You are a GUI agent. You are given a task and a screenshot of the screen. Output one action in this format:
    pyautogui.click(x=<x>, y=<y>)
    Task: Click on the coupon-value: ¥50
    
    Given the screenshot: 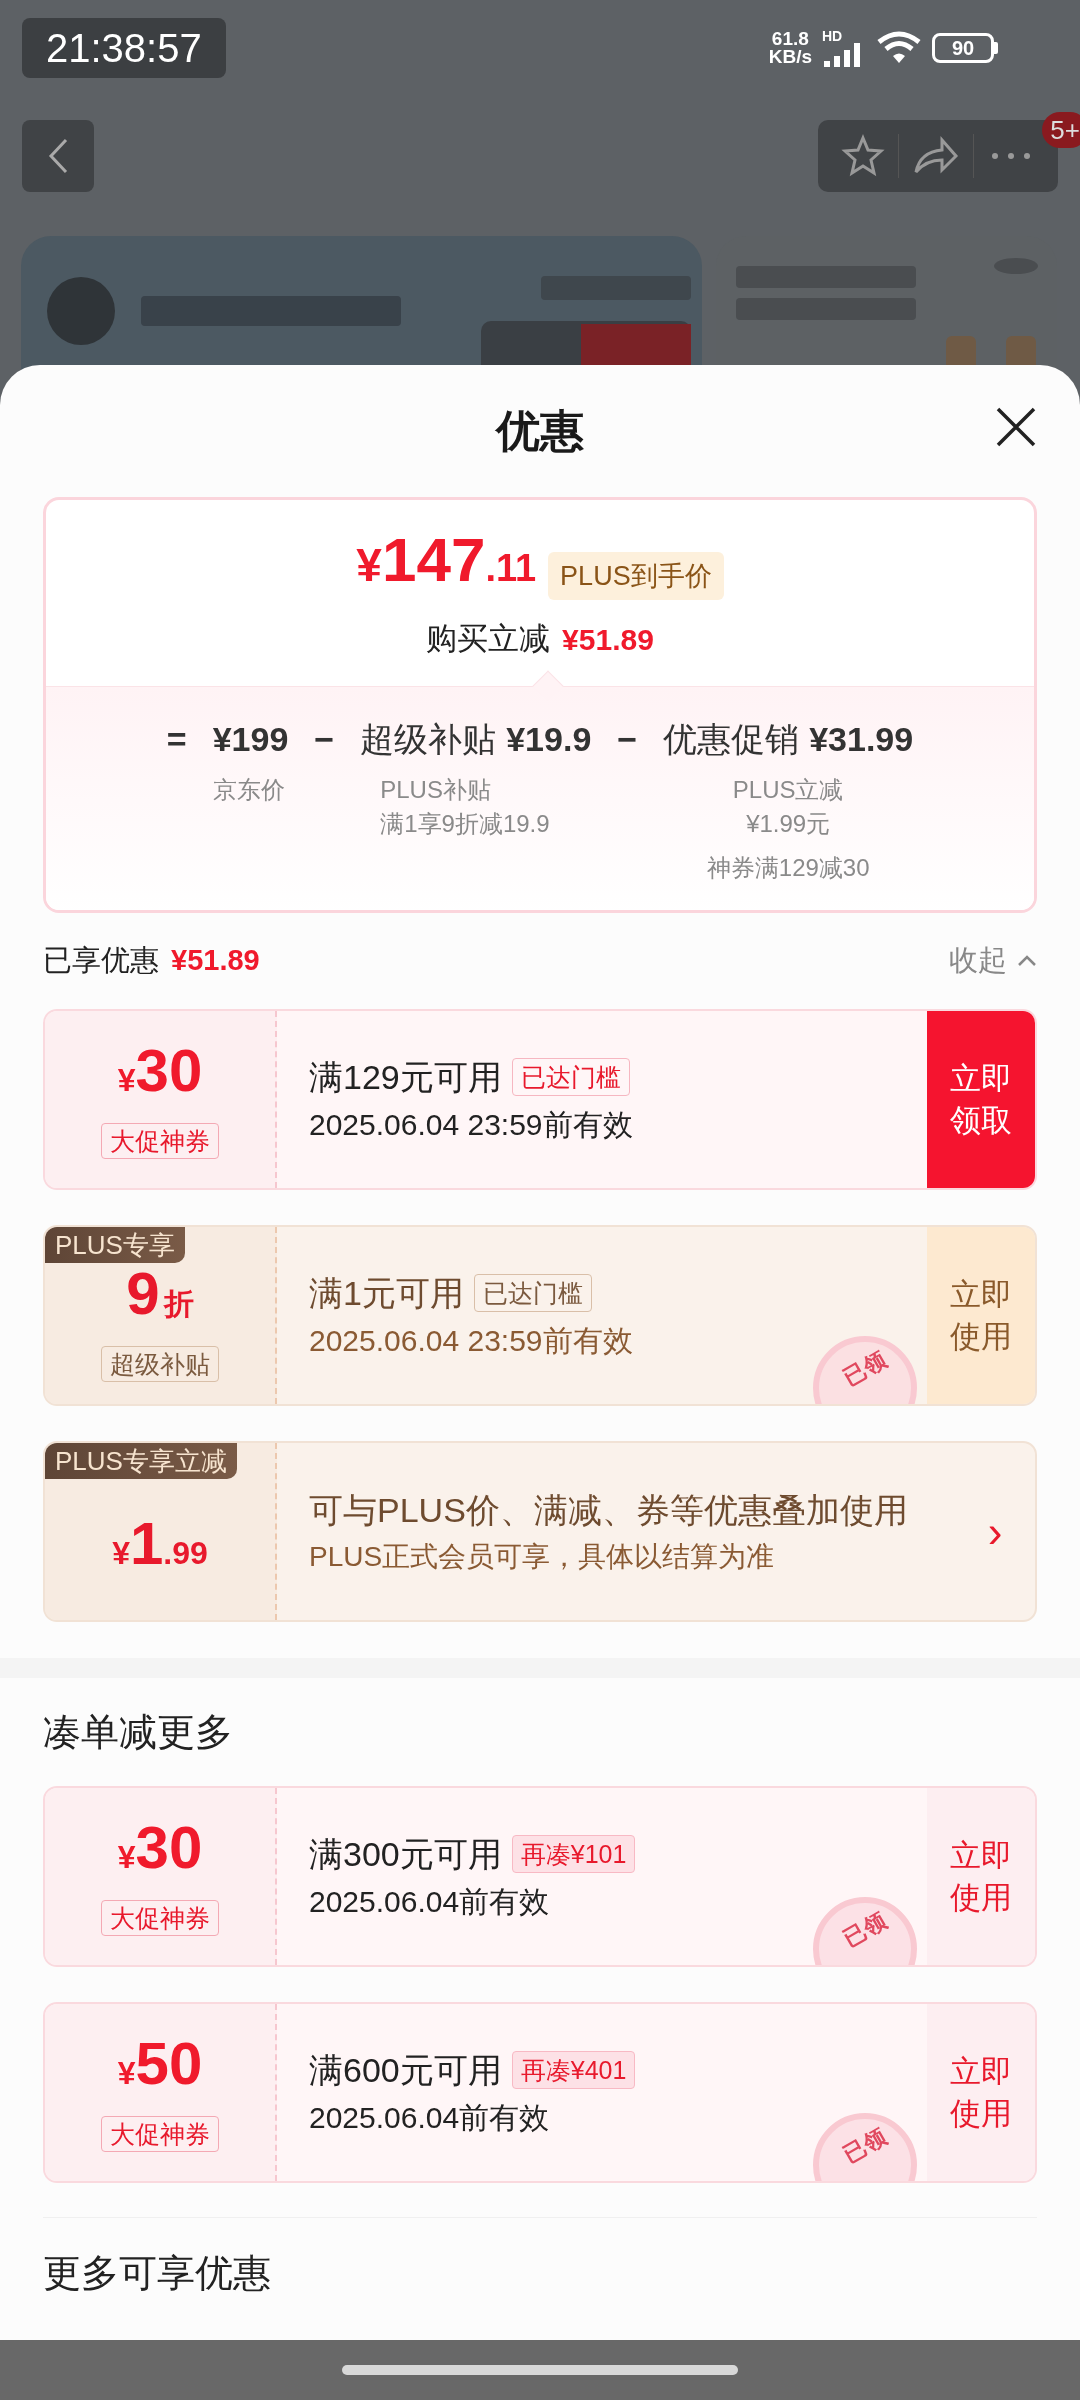 What is the action you would take?
    pyautogui.click(x=160, y=2066)
    